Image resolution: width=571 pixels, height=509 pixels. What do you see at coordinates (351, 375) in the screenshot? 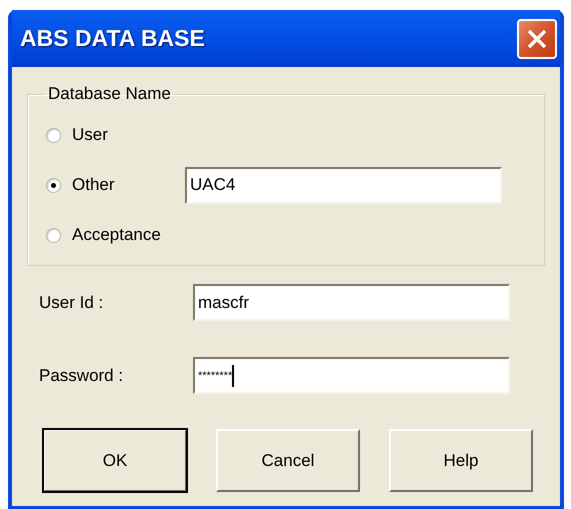
I see `password-field: ********` at bounding box center [351, 375].